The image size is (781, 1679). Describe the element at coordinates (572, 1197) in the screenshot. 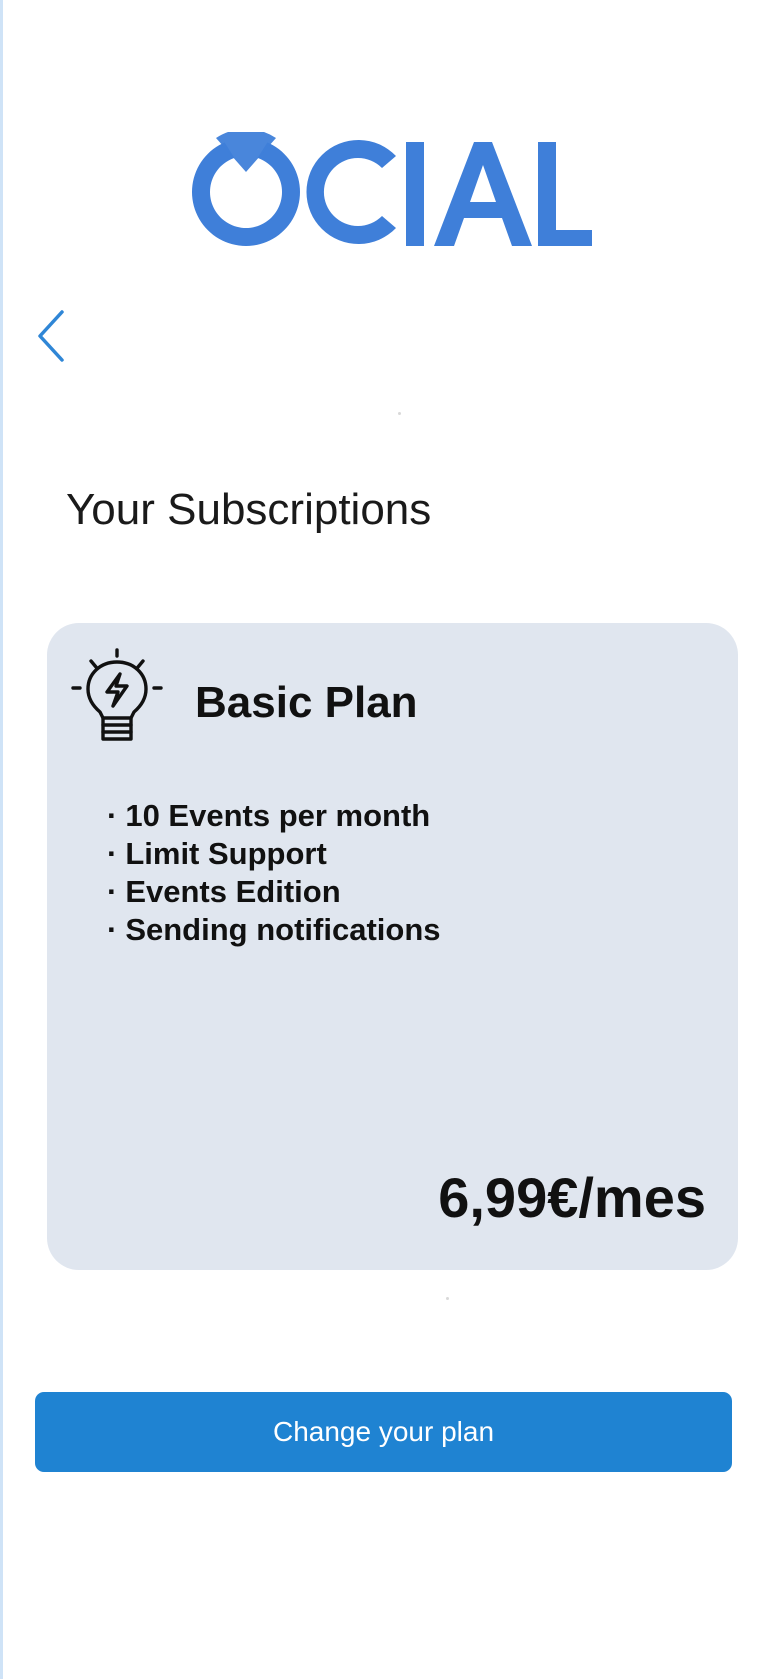

I see `plan-price: 6,99€/mes` at that location.